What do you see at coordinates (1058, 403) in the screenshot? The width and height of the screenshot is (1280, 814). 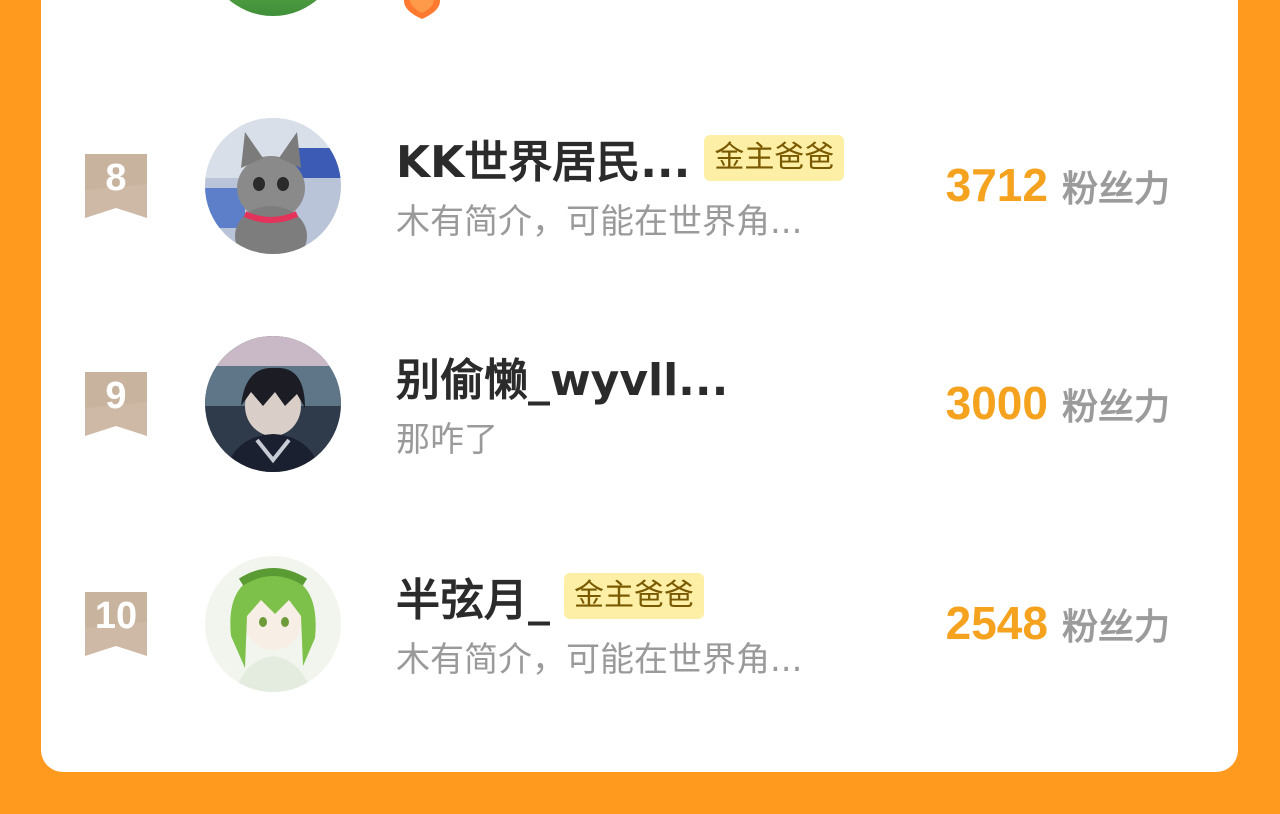 I see `fans-score: 3000 粉丝力` at bounding box center [1058, 403].